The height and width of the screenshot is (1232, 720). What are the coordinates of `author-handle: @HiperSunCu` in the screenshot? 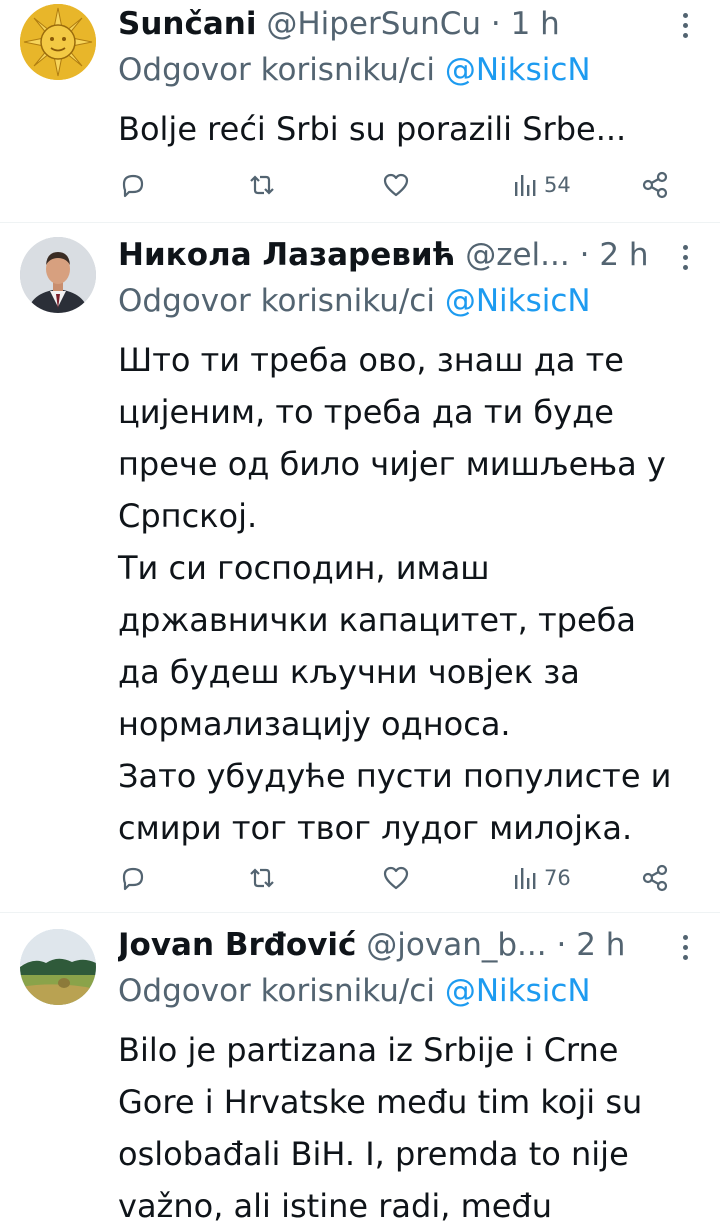 It's located at (373, 24).